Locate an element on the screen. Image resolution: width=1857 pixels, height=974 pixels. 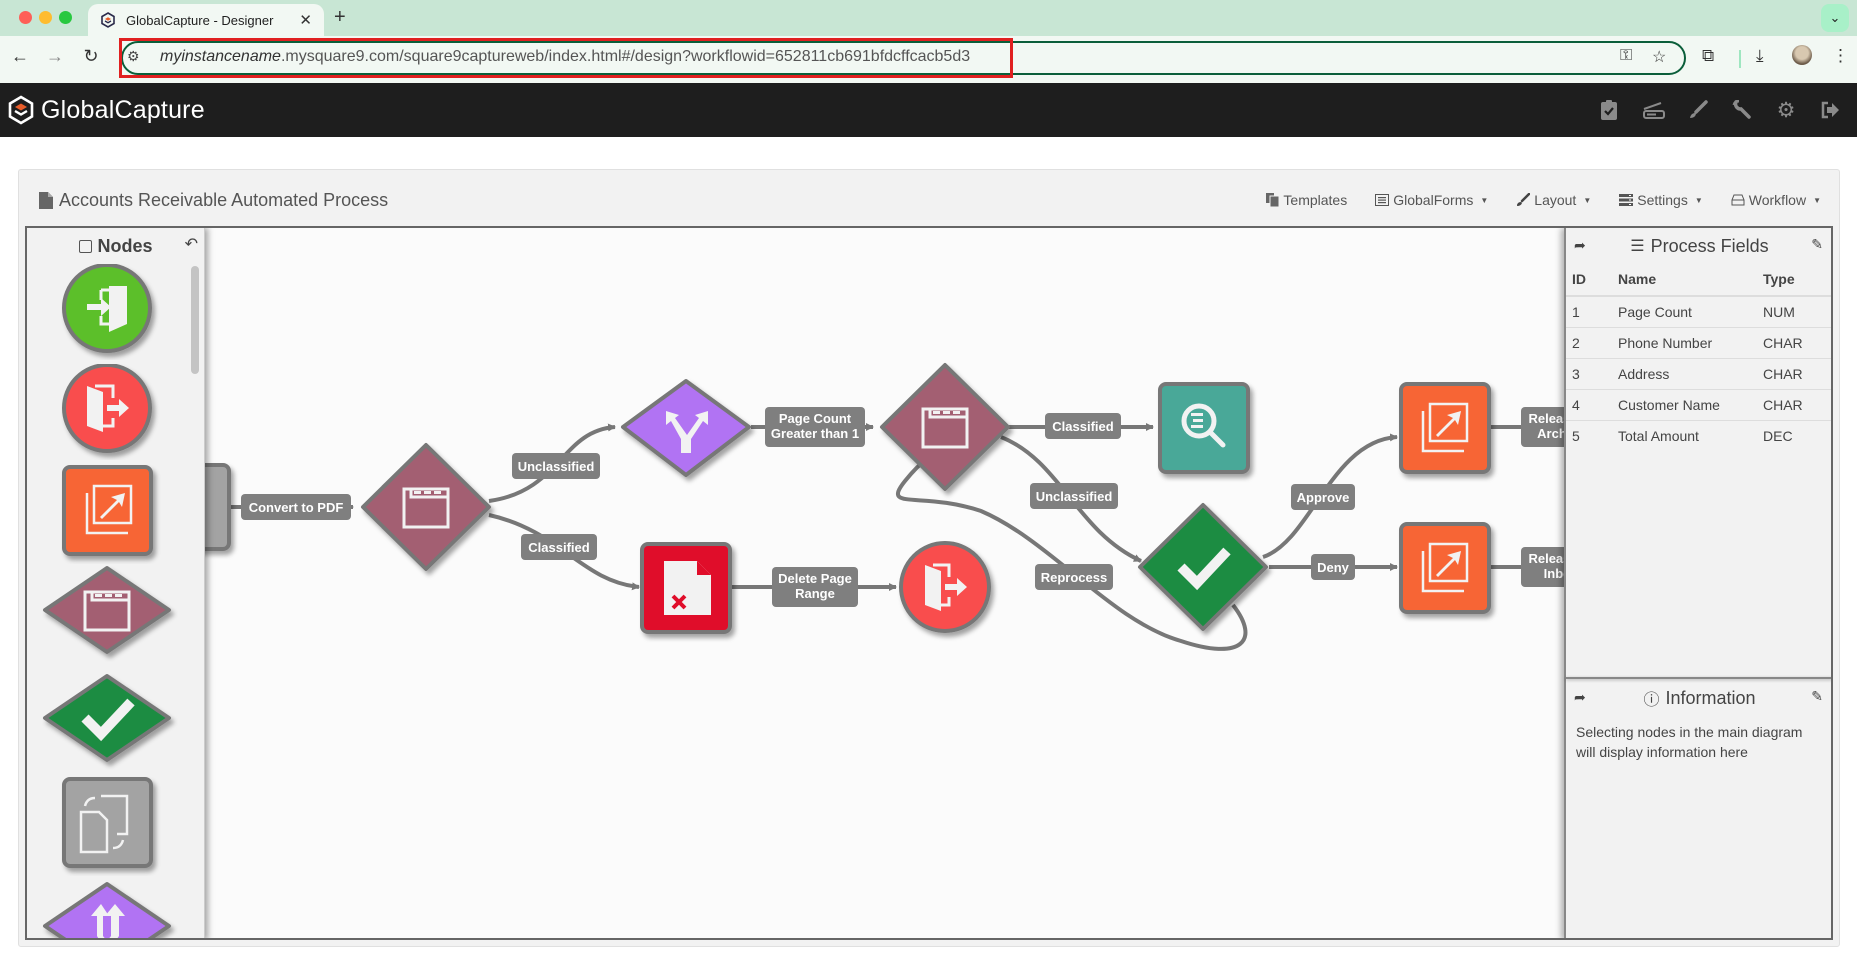
settings-menu: Settings ▼ is located at coordinates (1661, 200).